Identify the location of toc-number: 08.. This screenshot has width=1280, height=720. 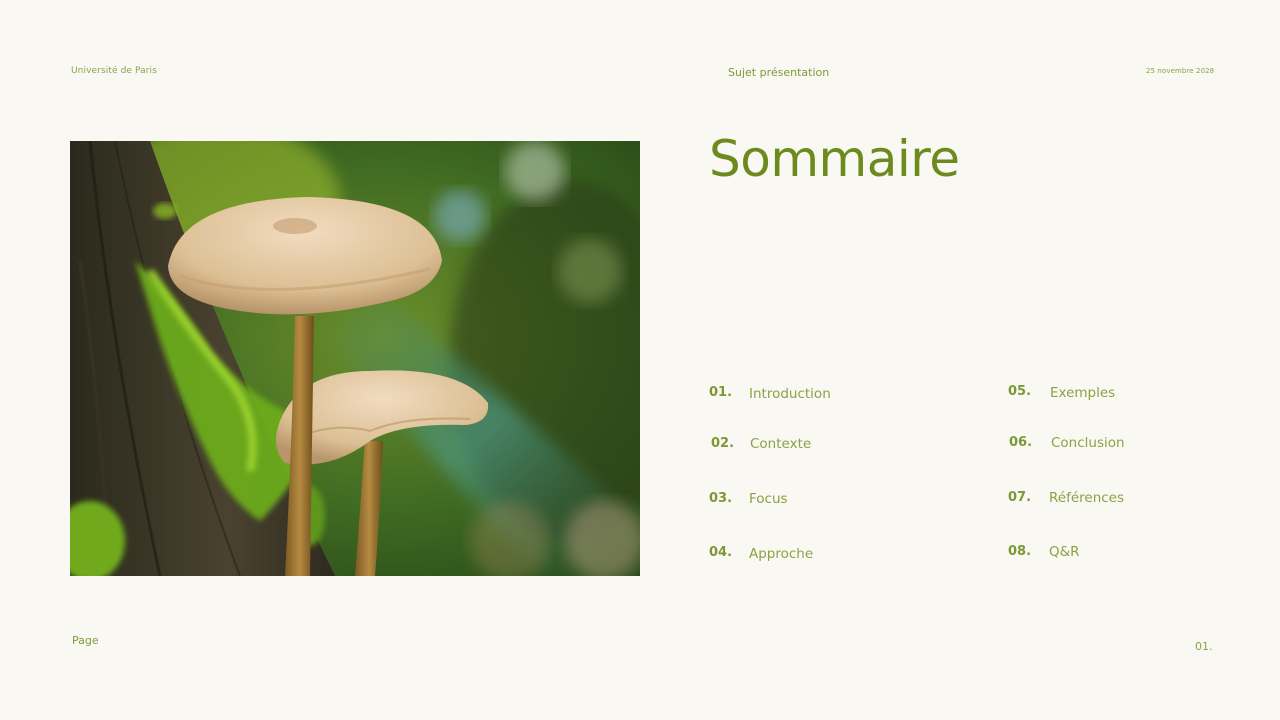
(1020, 551).